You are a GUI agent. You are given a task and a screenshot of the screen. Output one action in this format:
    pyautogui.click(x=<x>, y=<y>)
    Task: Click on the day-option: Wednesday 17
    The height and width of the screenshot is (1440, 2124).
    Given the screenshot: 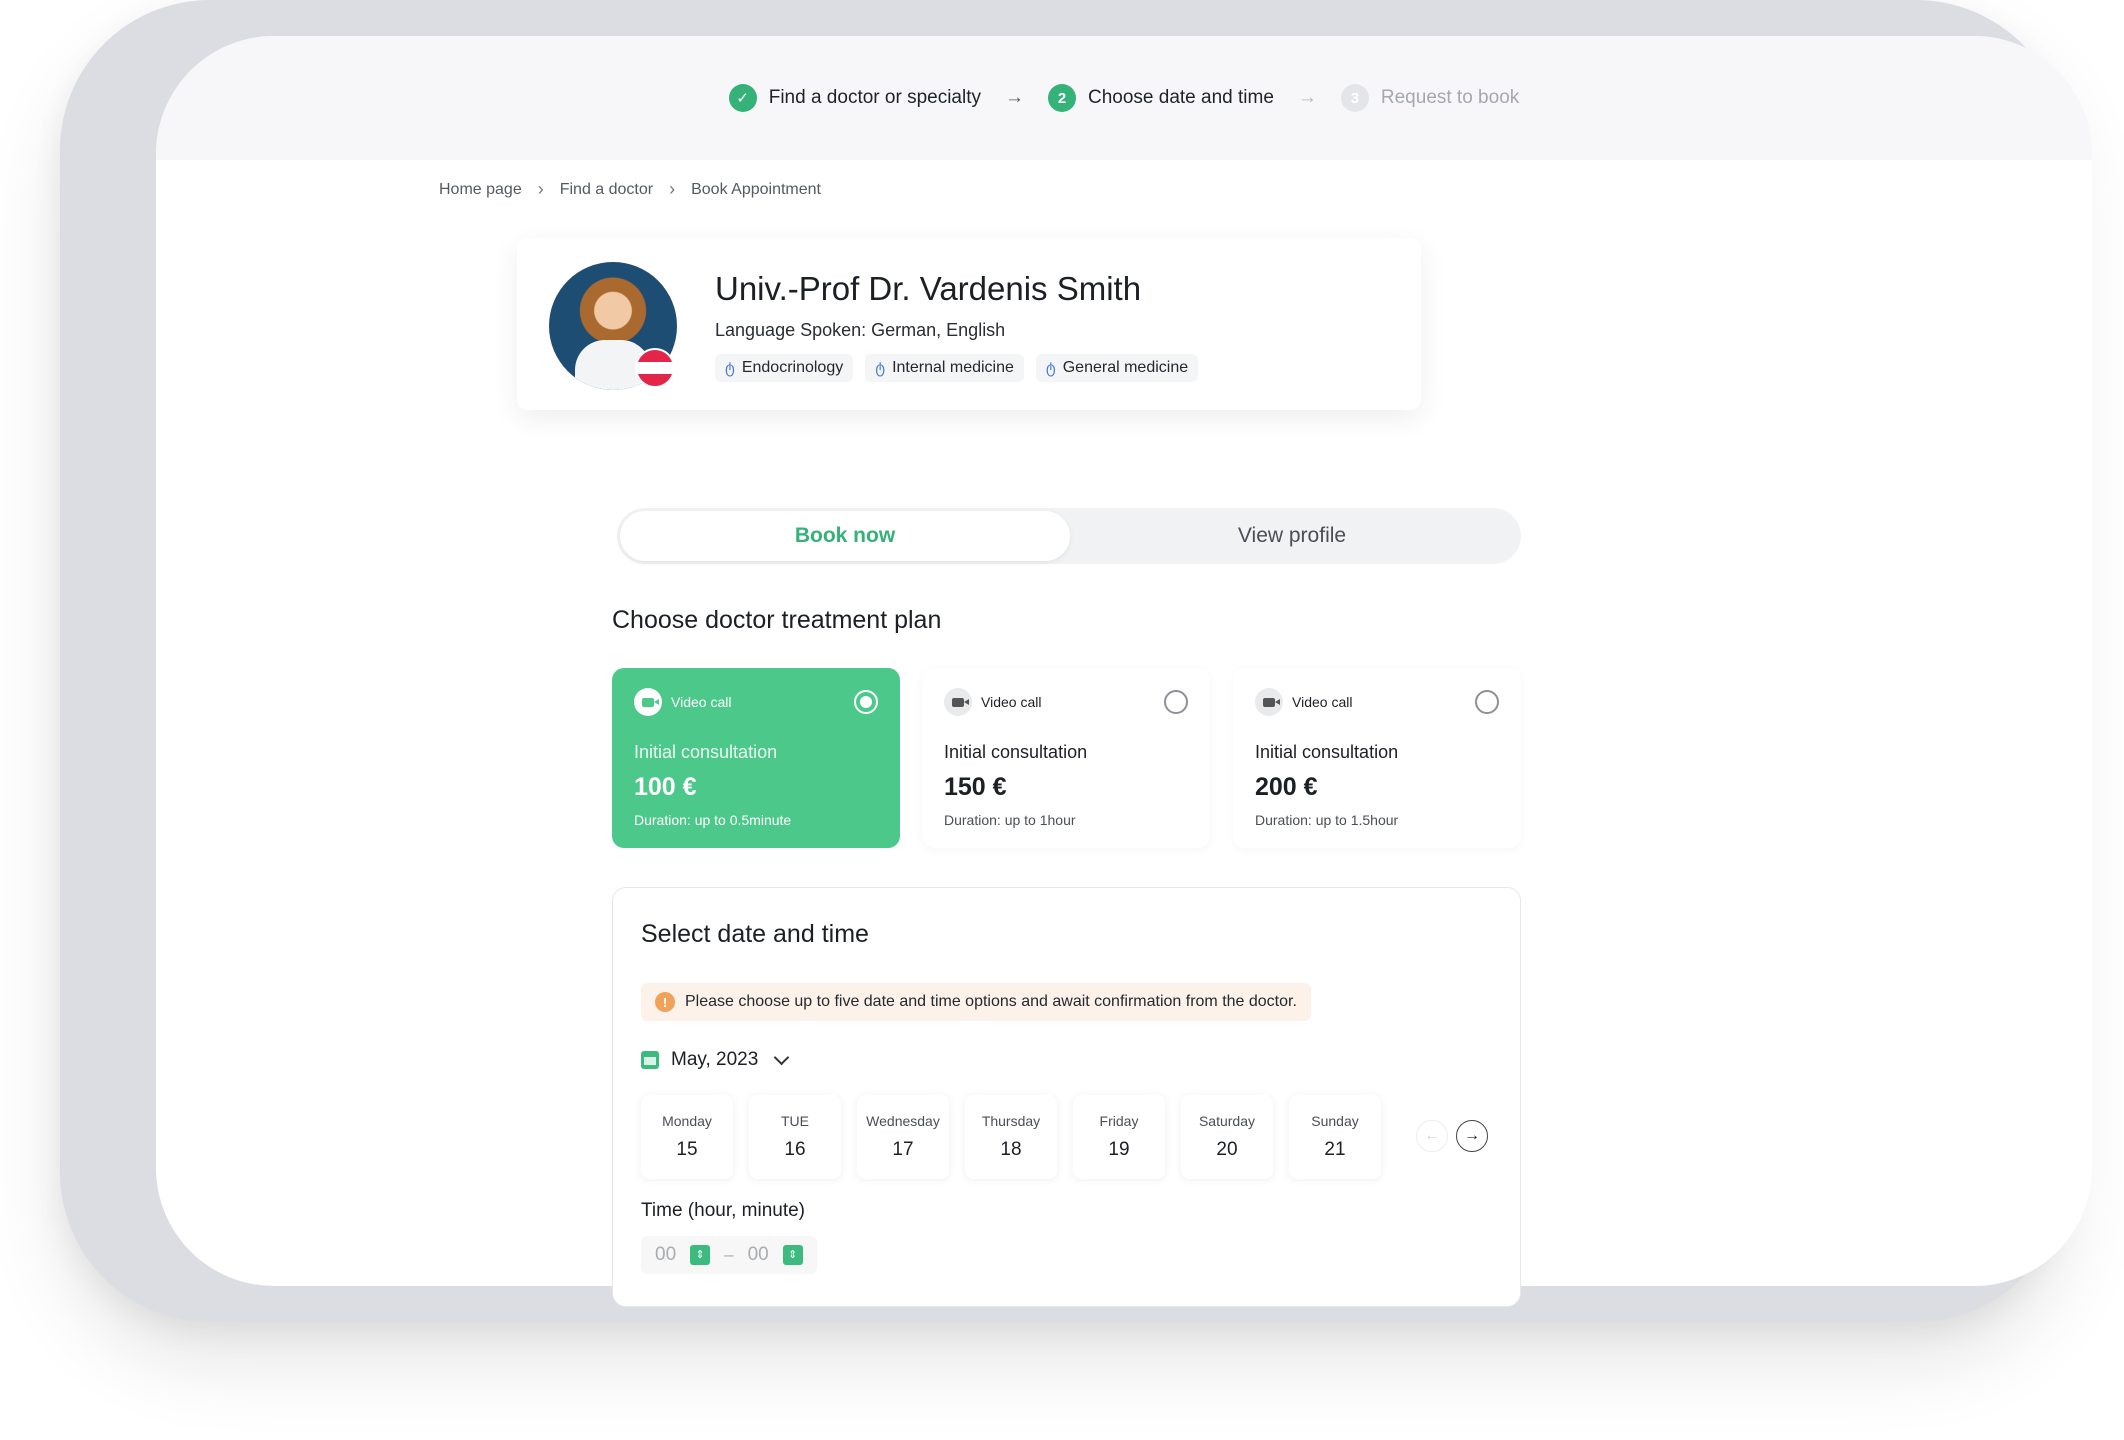 What is the action you would take?
    pyautogui.click(x=903, y=1137)
    